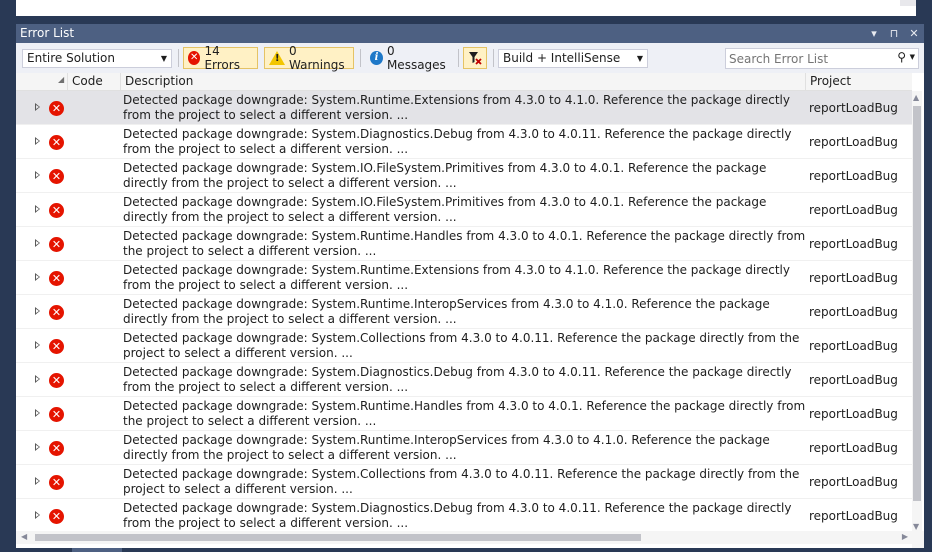  I want to click on warnings-filter-button: ! 0 Warnings, so click(309, 58).